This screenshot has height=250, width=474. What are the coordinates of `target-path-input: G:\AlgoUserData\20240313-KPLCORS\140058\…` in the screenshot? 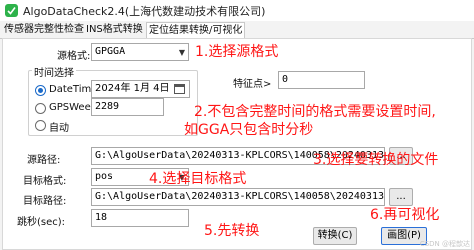 It's located at (238, 197).